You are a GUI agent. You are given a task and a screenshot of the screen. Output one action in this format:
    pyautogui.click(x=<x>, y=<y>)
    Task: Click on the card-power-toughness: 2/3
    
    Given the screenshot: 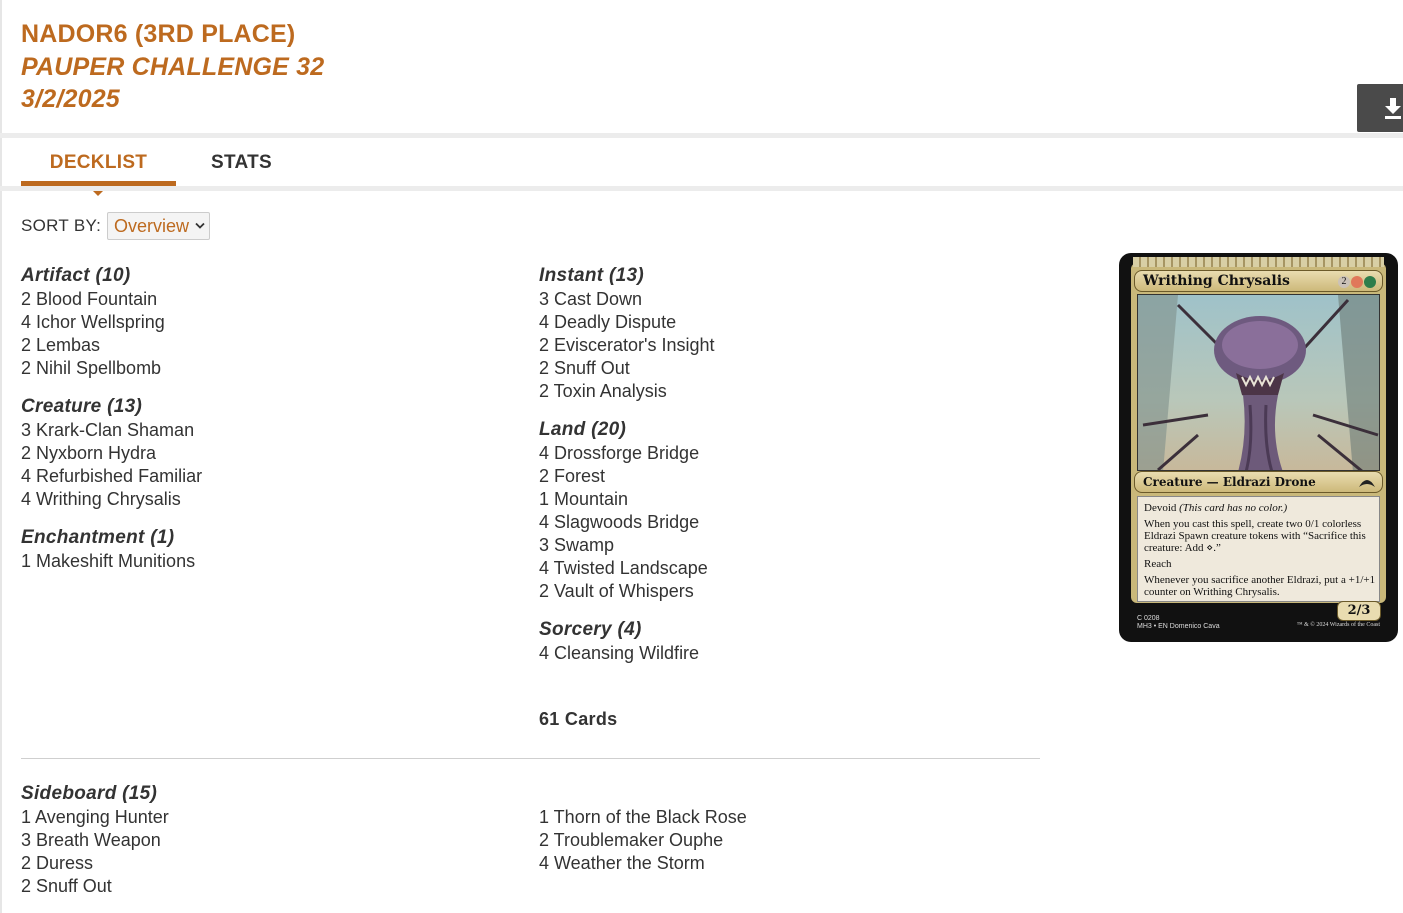 What is the action you would take?
    pyautogui.click(x=1359, y=611)
    